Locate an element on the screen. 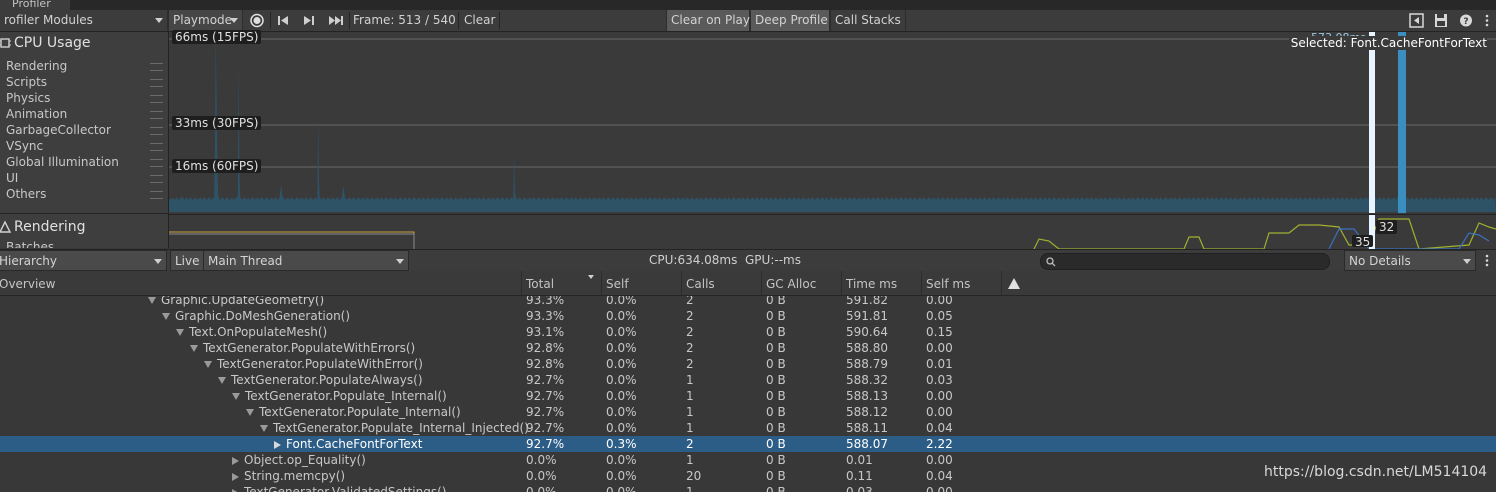 Image resolution: width=1496 pixels, height=492 pixels. profiler-modules-label: rofiler Modules is located at coordinates (48, 20).